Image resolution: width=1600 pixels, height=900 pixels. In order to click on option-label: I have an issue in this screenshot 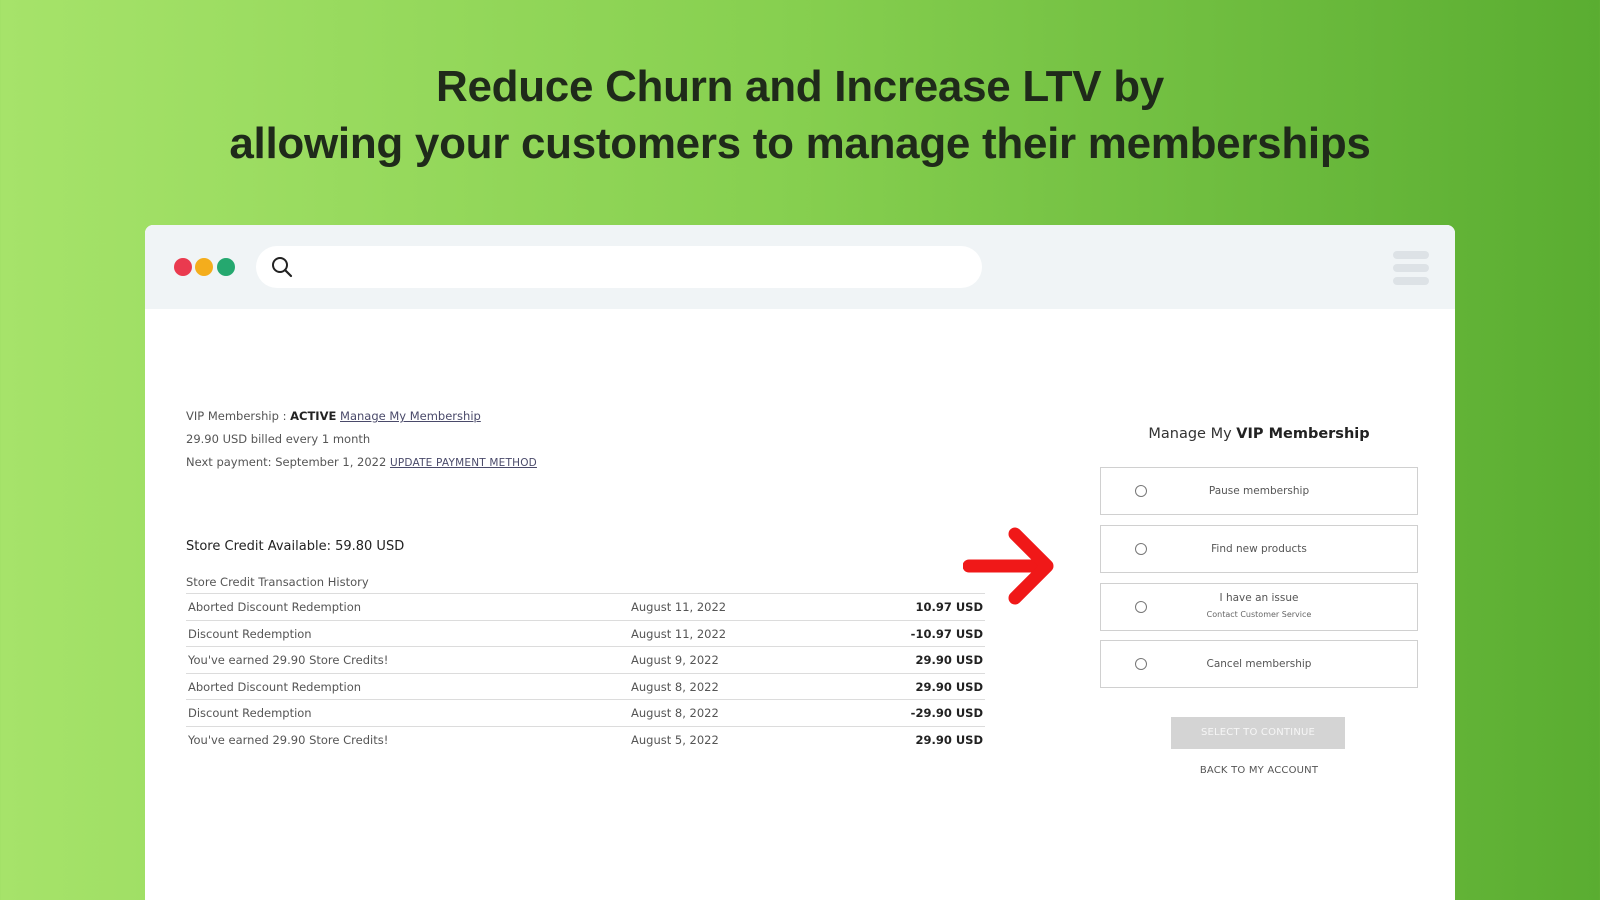, I will do `click(1259, 598)`.